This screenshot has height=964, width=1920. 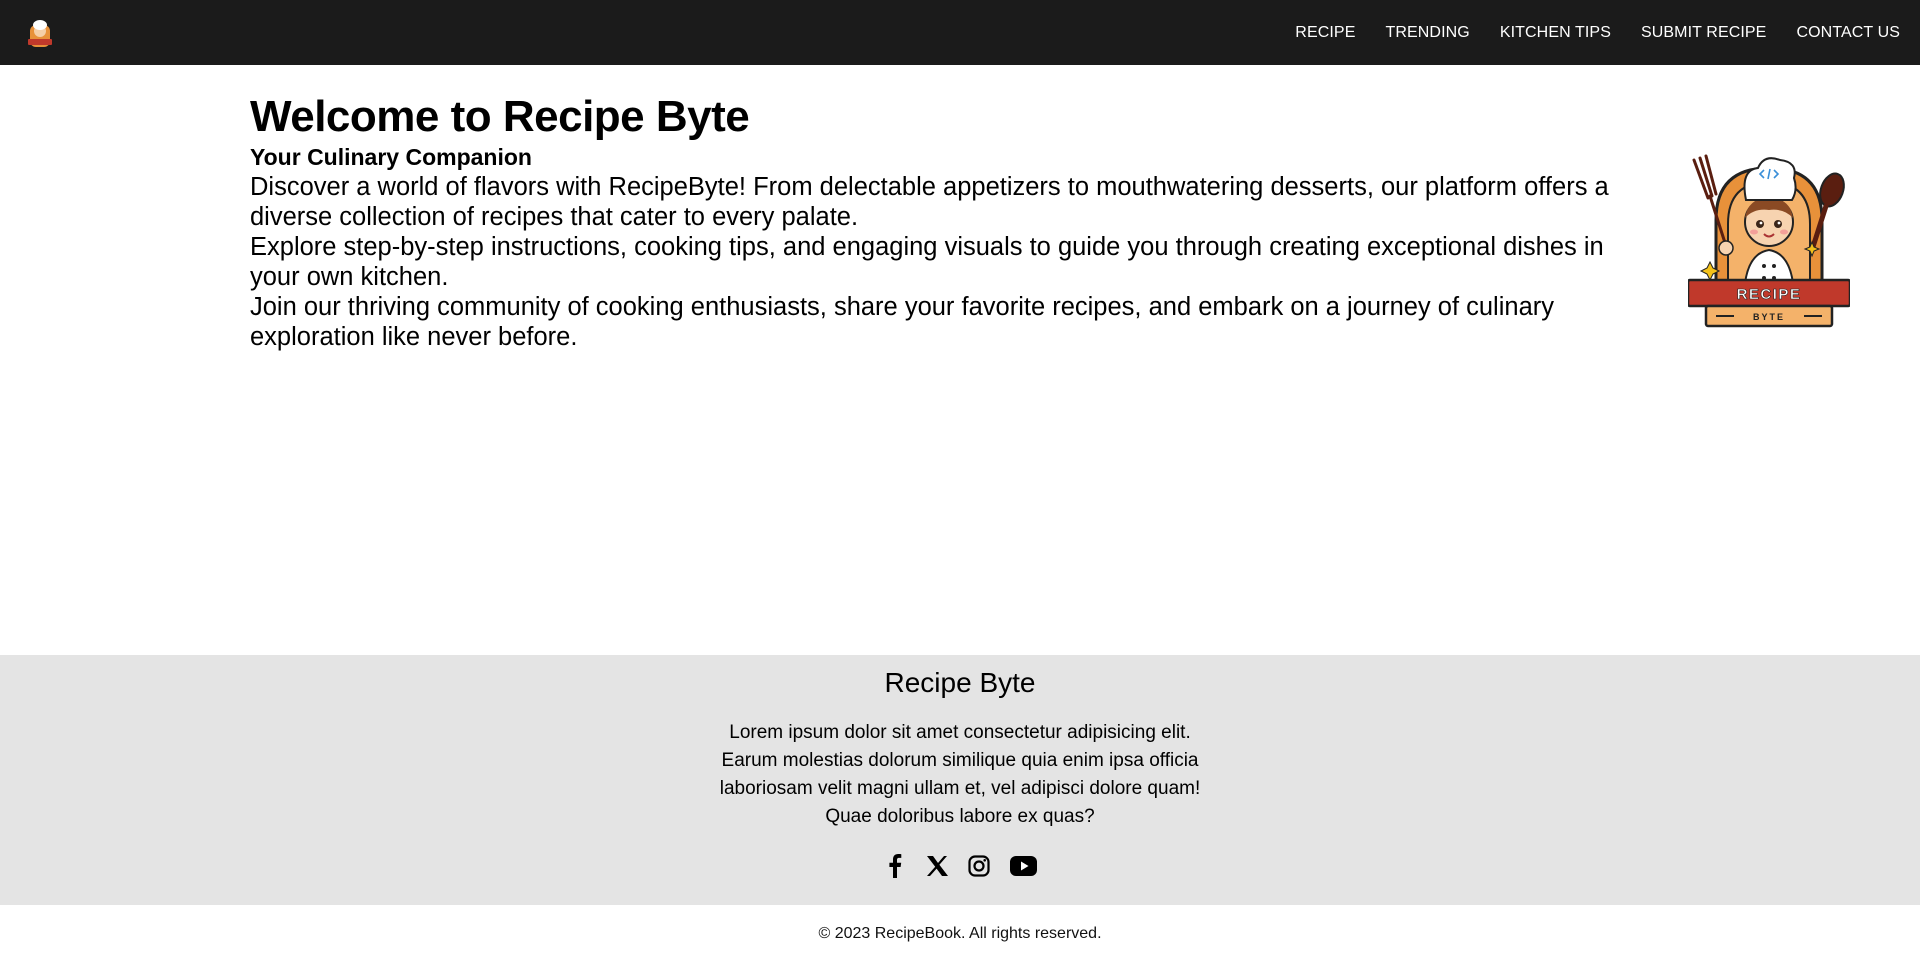 I want to click on mascot-banner-text: RECIPE, so click(x=1769, y=294).